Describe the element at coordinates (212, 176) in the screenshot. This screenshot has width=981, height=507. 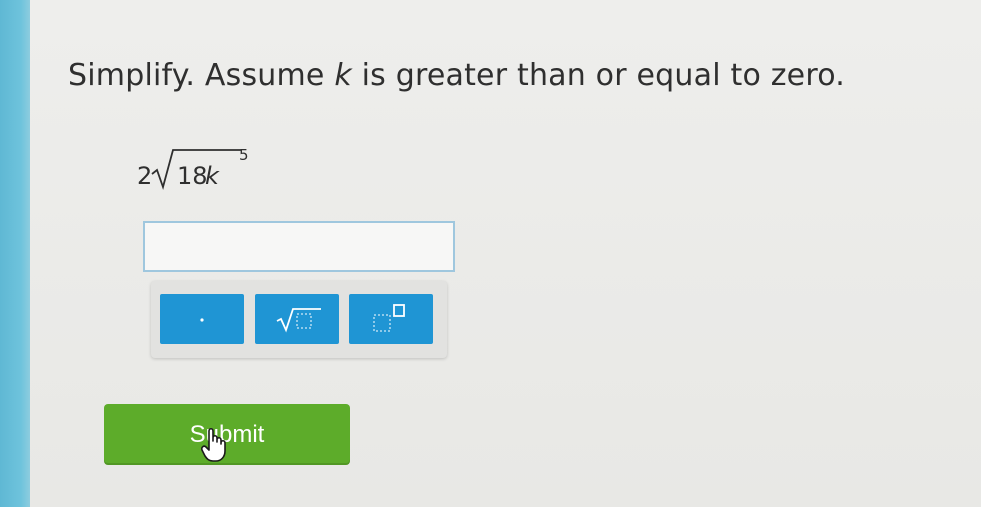
I see `expression-radicand-variable: k` at that location.